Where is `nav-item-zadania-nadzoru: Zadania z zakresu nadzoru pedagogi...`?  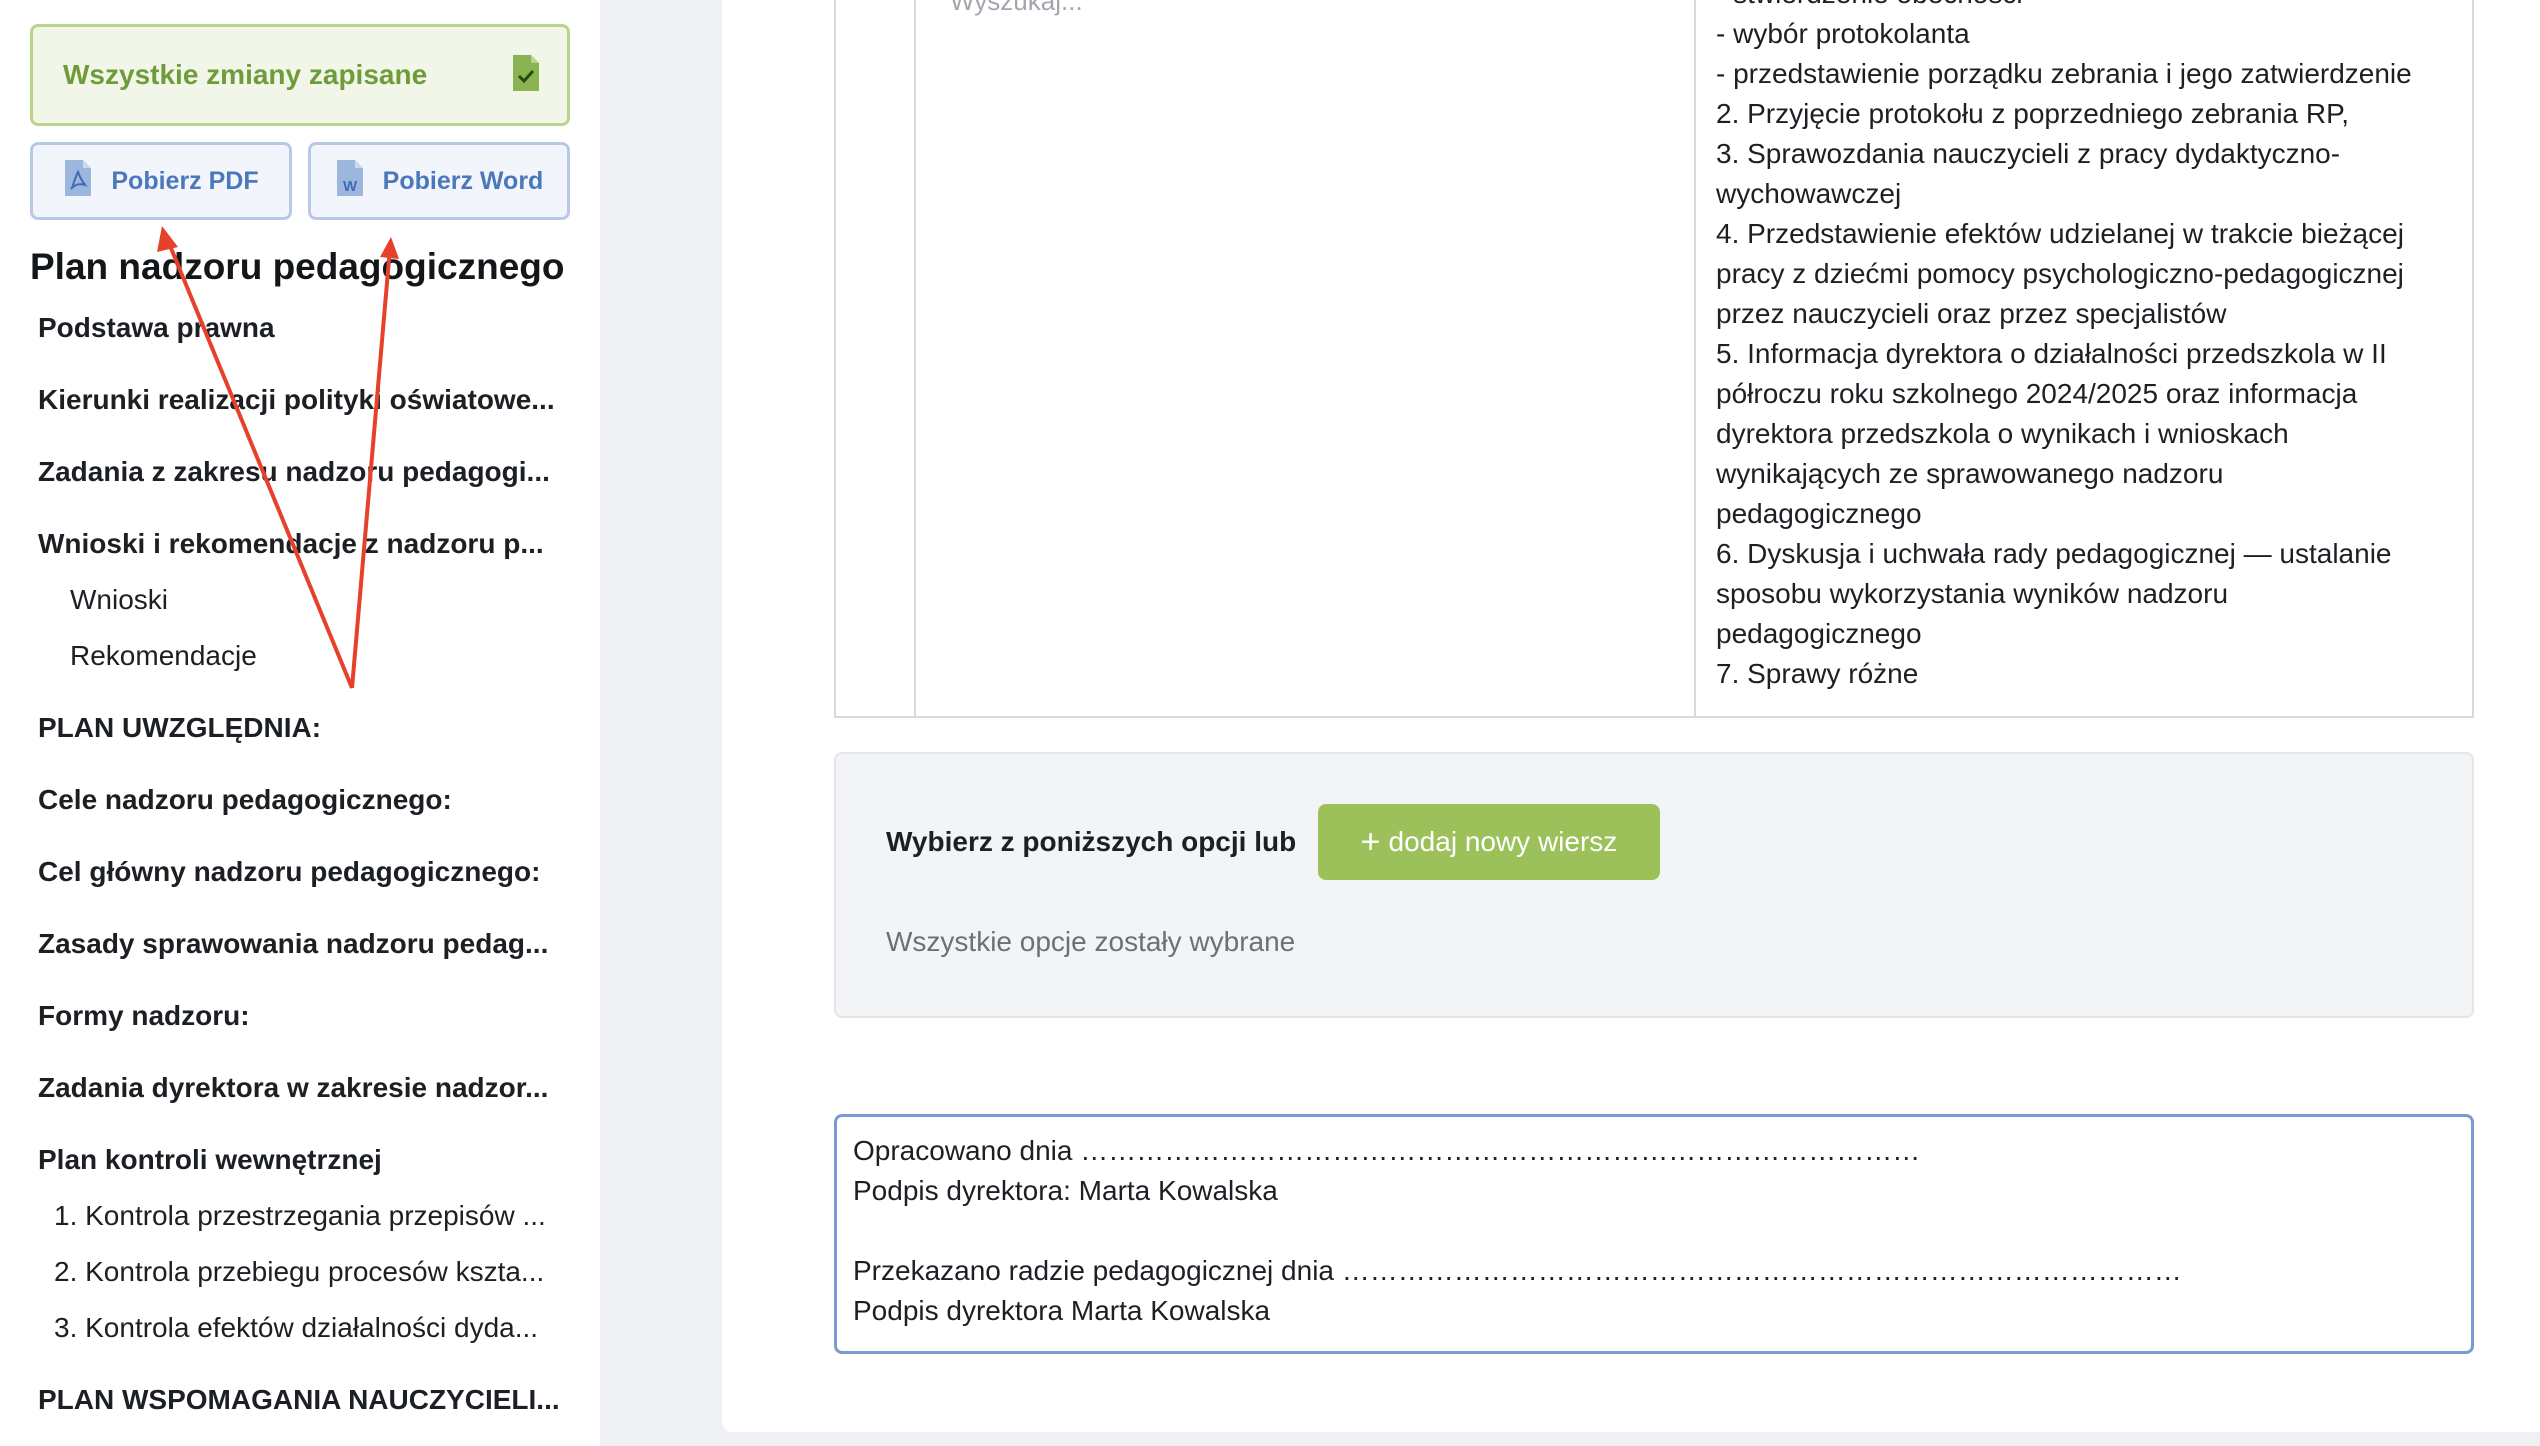 nav-item-zadania-nadzoru: Zadania z zakresu nadzoru pedagogi... is located at coordinates (300, 486).